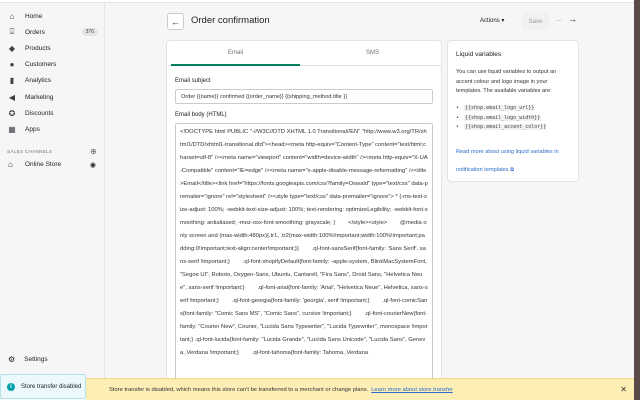 Image resolution: width=640 pixels, height=400 pixels. I want to click on variable-code: {{shop.email_logo_width}}, so click(503, 117).